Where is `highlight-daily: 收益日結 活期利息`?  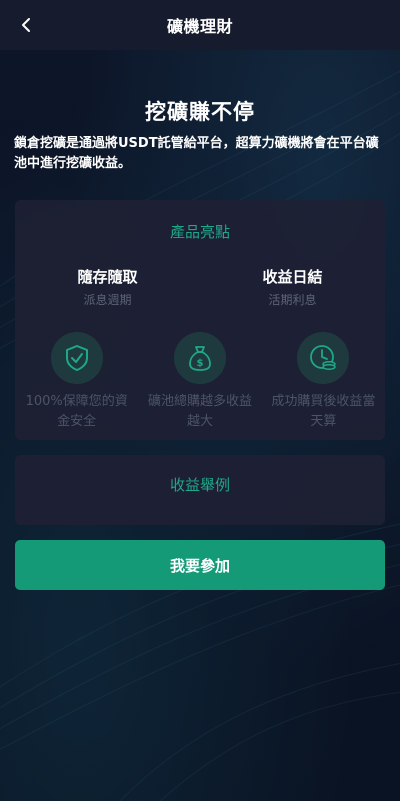
highlight-daily: 收益日結 活期利息 is located at coordinates (292, 287).